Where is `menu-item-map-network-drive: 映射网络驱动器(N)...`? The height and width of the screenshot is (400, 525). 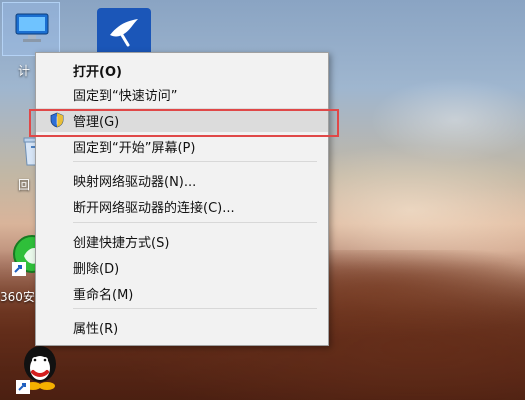 menu-item-map-network-drive: 映射网络驱动器(N)... is located at coordinates (182, 180).